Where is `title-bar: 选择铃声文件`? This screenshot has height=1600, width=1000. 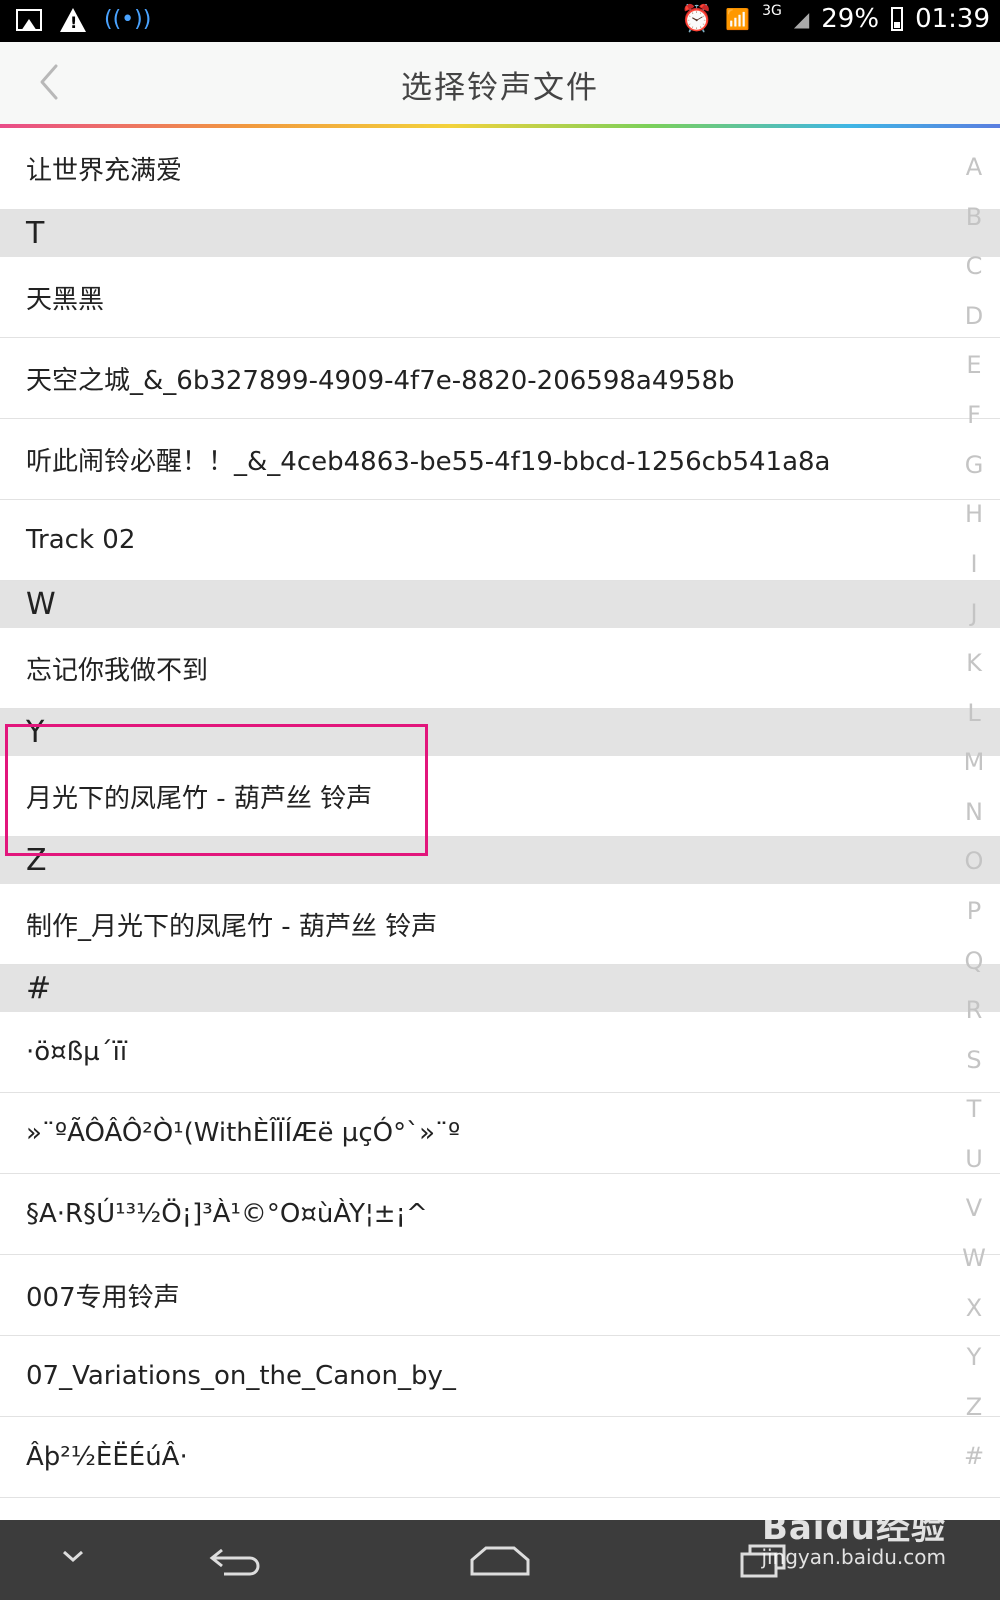 title-bar: 选择铃声文件 is located at coordinates (500, 83).